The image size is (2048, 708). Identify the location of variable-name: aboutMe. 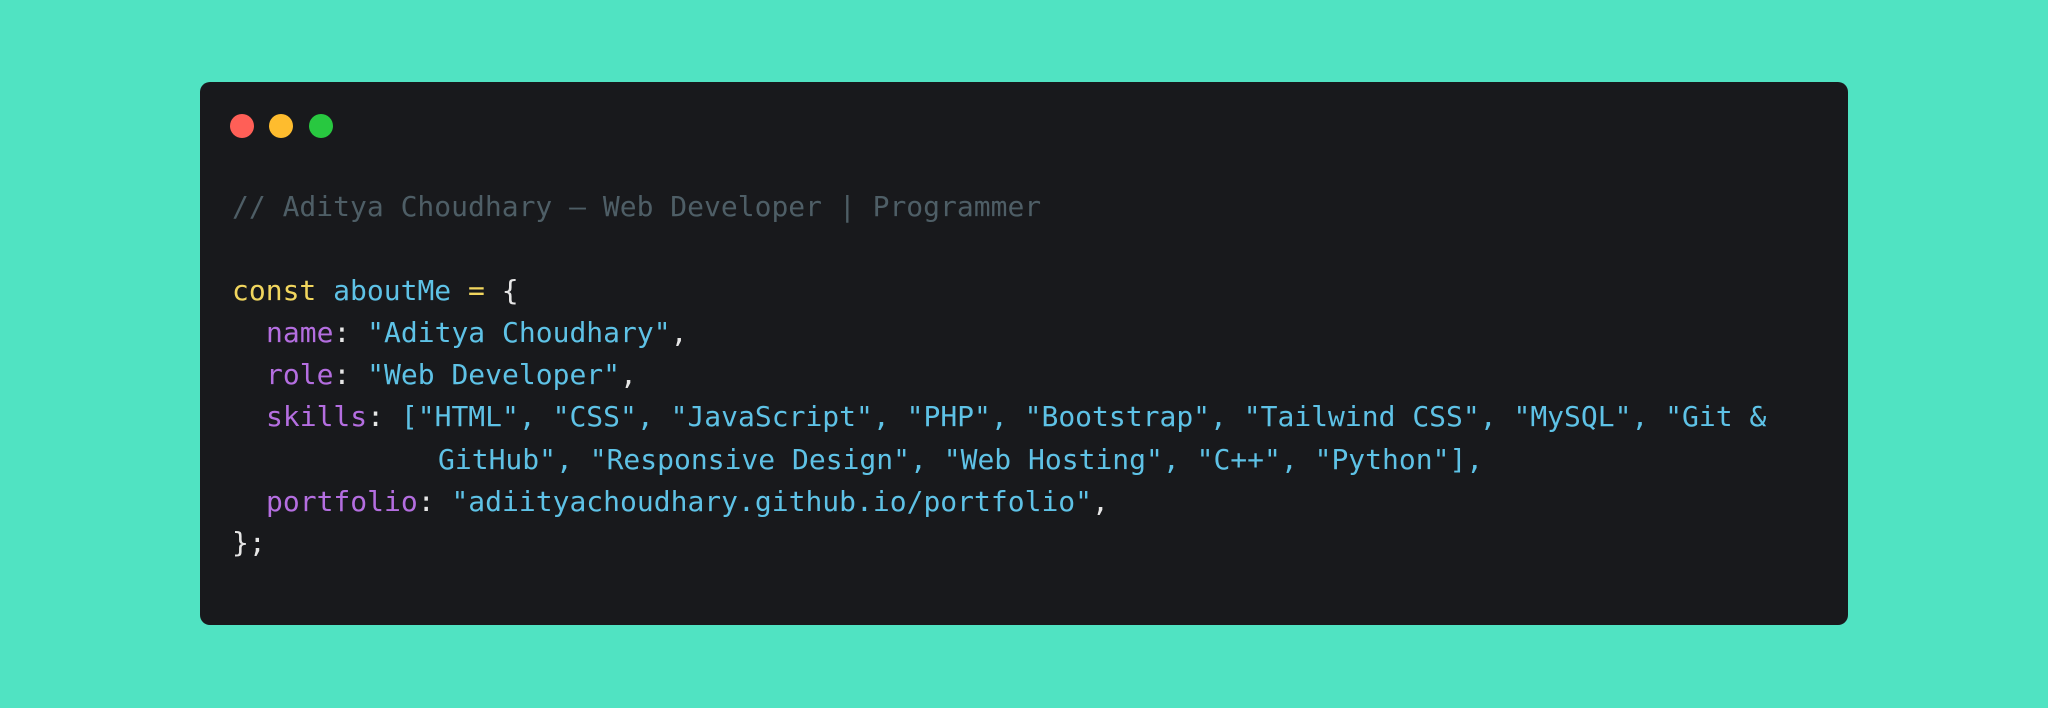
(392, 290).